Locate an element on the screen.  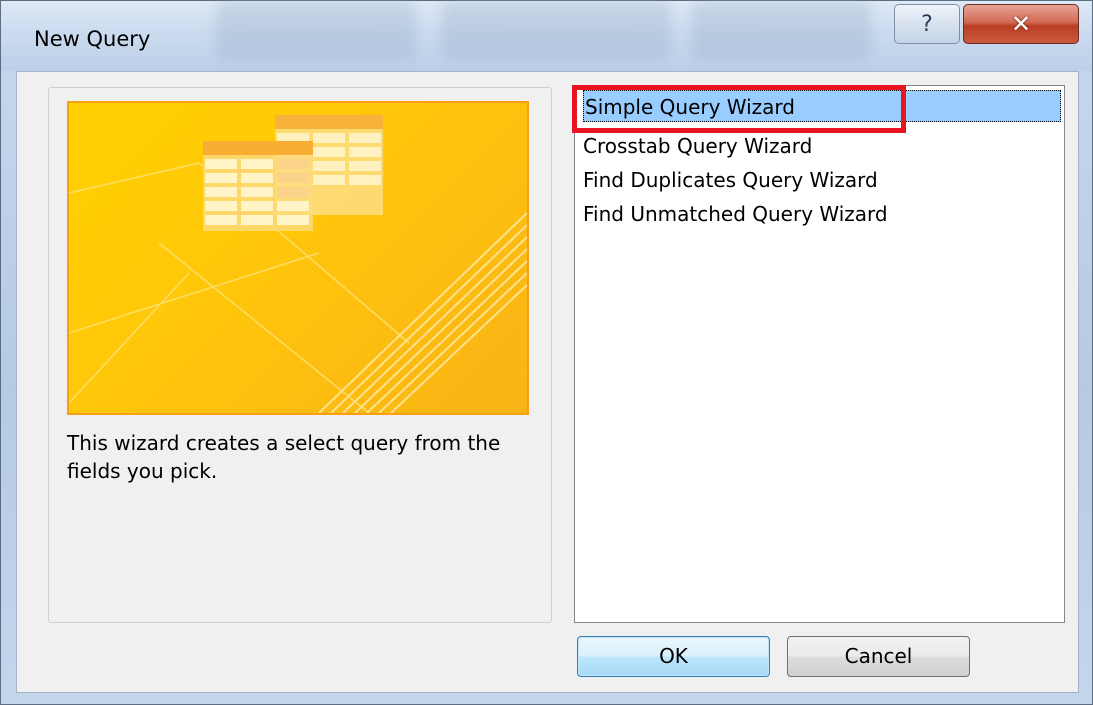
list-item-simple-query-wizard: Simple Query Wizard is located at coordinates (822, 106).